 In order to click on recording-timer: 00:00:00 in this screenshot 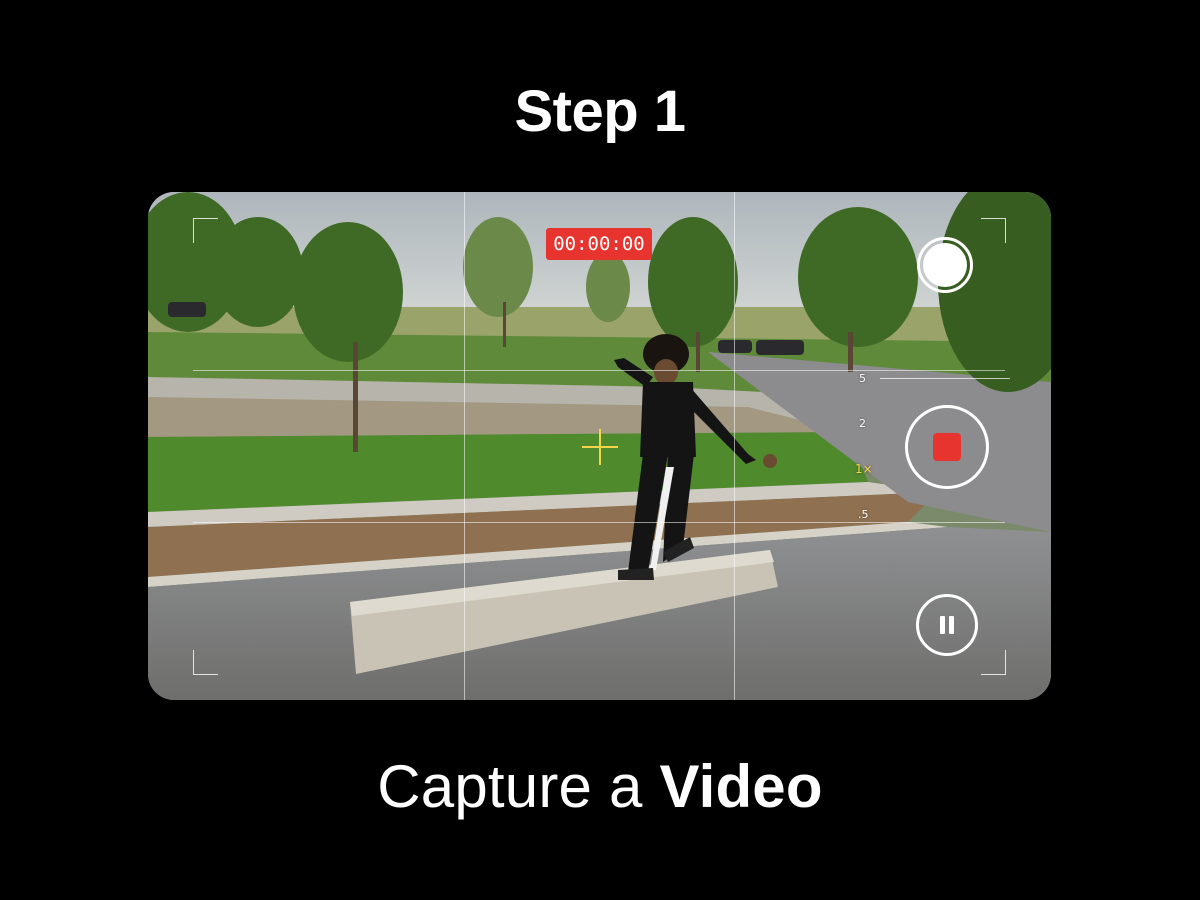, I will do `click(599, 244)`.